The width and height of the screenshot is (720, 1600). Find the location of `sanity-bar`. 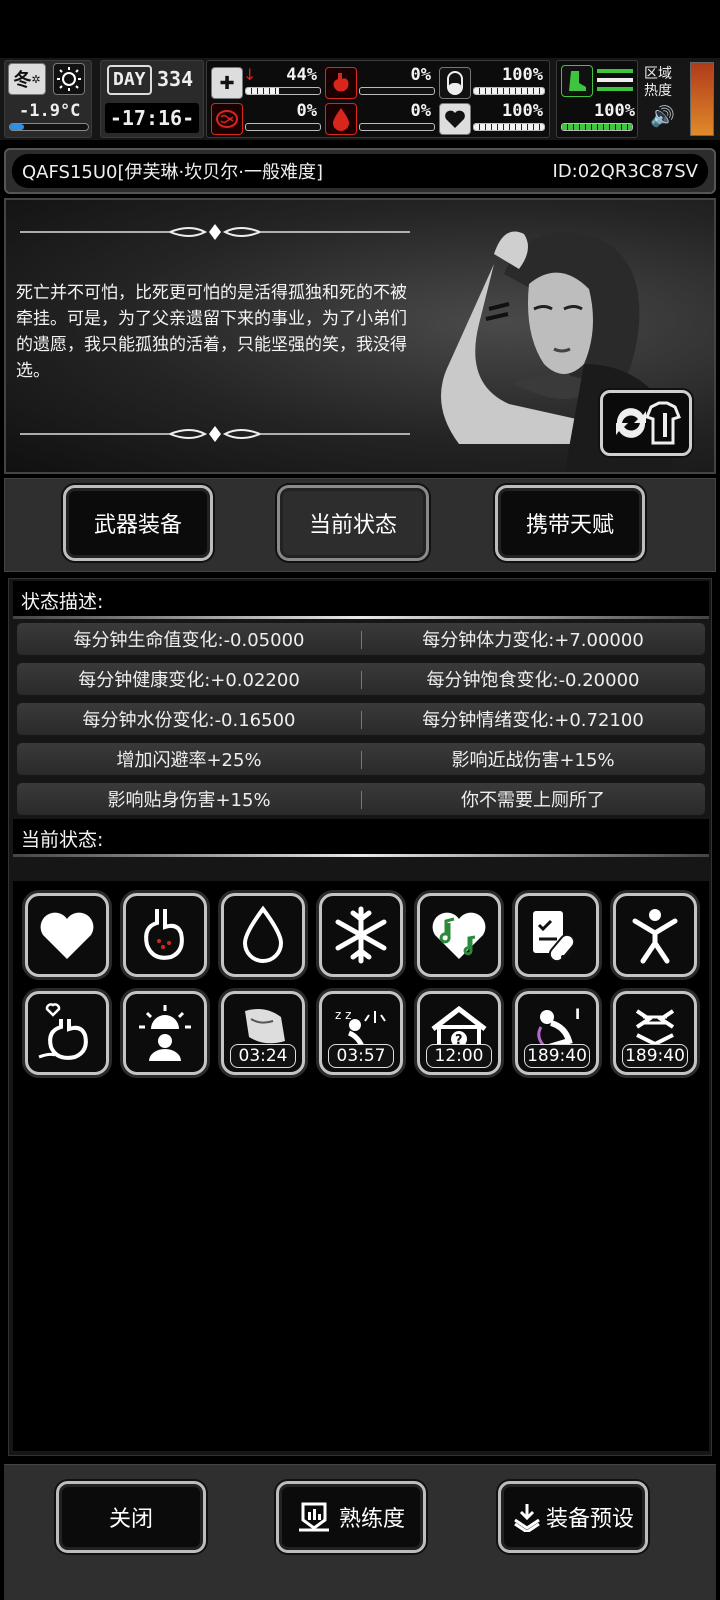

sanity-bar is located at coordinates (283, 127).